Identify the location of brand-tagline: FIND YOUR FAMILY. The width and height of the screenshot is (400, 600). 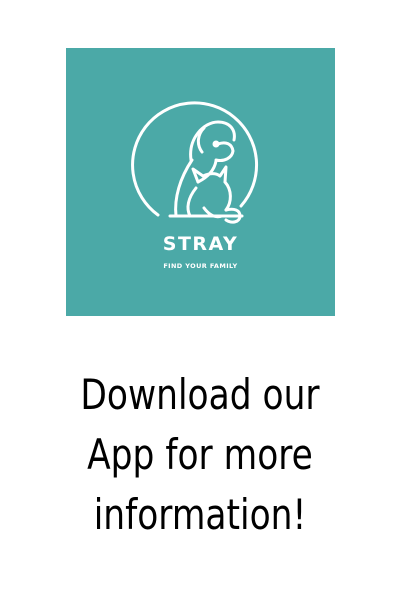
(200, 266).